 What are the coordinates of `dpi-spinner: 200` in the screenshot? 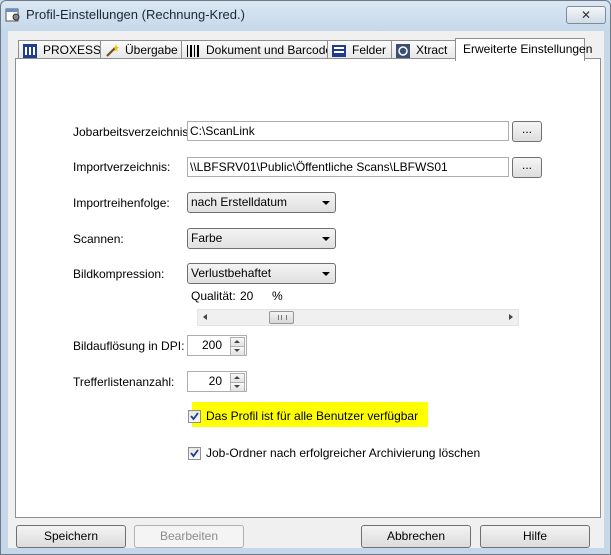 It's located at (217, 345).